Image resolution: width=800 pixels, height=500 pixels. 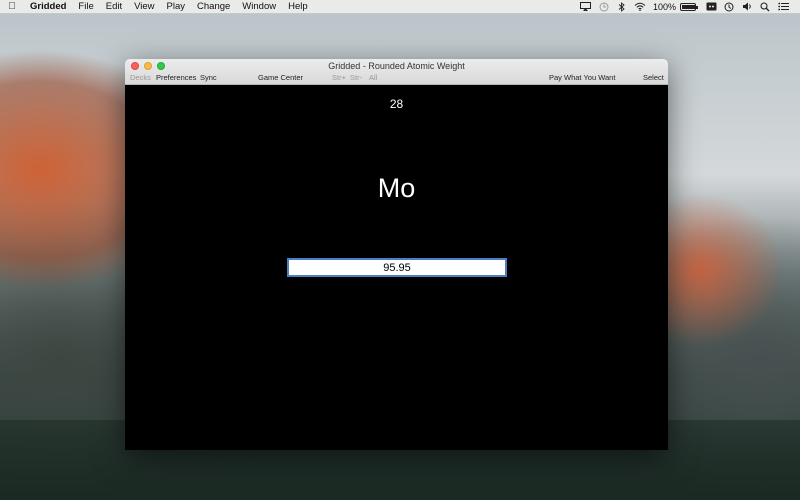 What do you see at coordinates (664, 6) in the screenshot?
I see `battery-percent: 100%` at bounding box center [664, 6].